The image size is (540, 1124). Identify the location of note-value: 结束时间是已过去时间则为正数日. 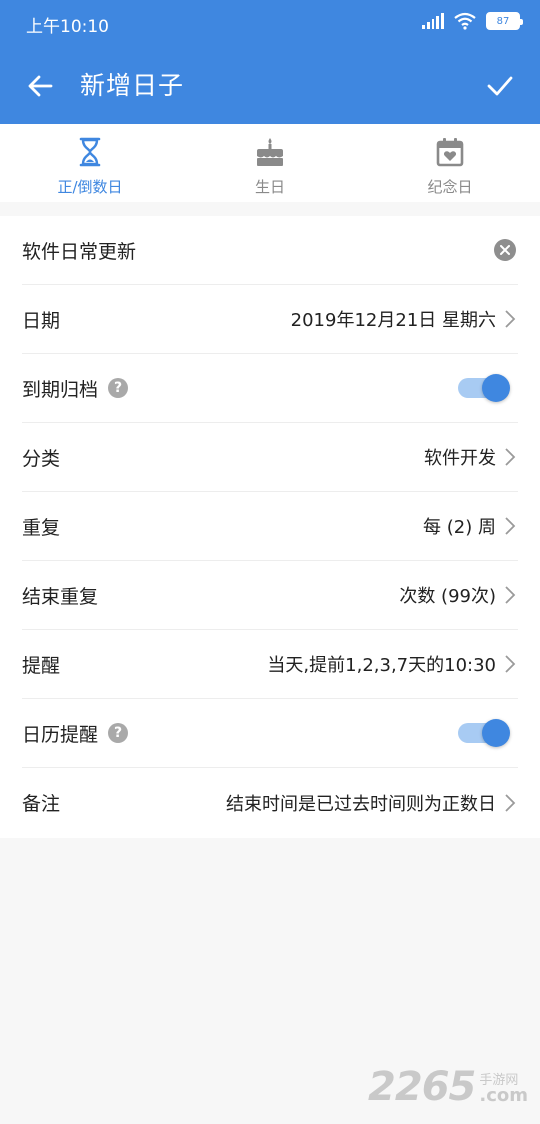
(372, 803).